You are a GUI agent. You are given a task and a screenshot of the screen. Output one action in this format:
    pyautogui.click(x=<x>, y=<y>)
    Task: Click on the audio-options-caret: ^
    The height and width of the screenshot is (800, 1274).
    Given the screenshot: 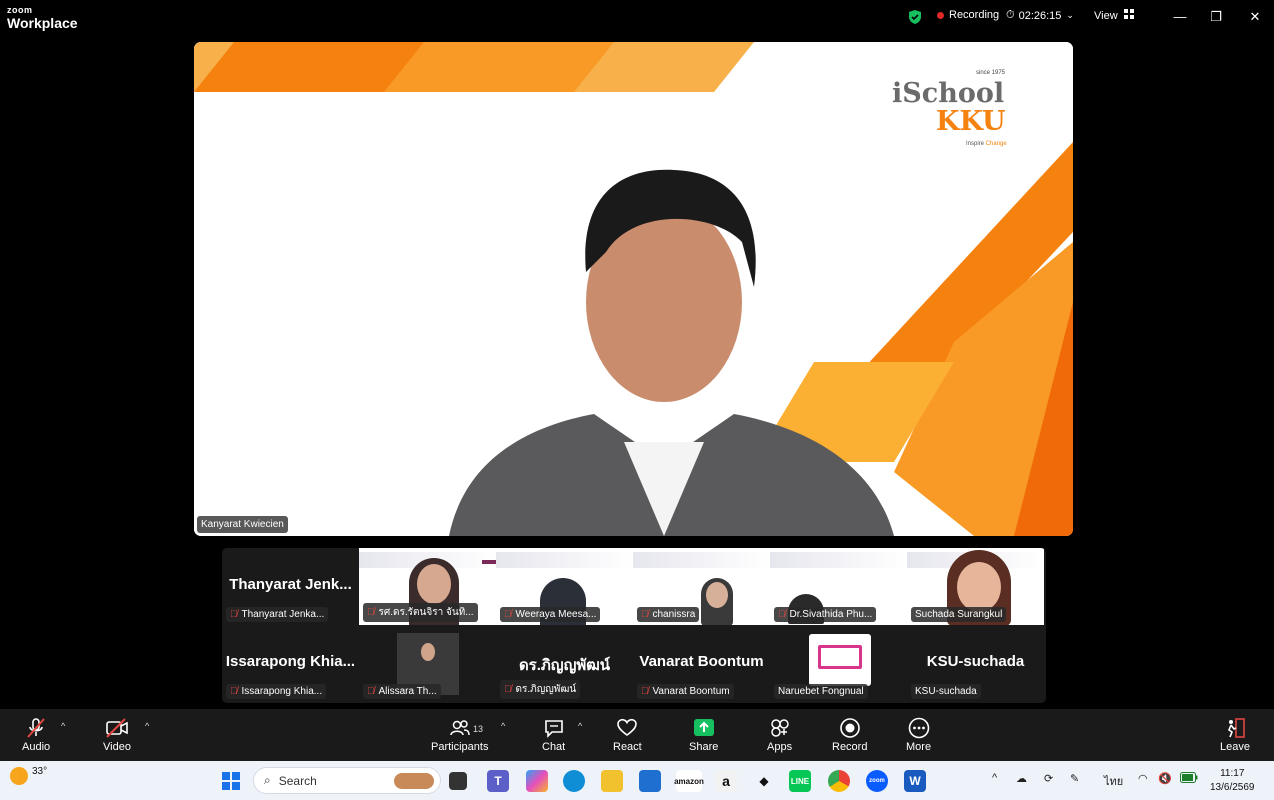 What is the action you would take?
    pyautogui.click(x=63, y=726)
    